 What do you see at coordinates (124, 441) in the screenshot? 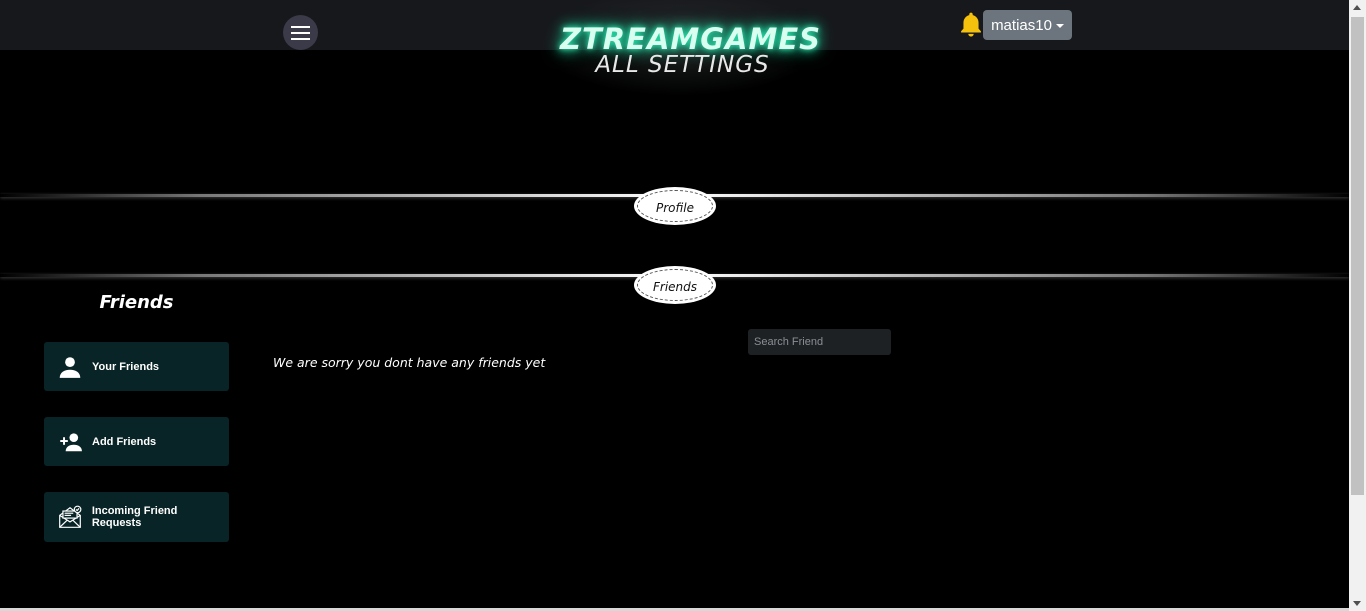
I see `add-friends-label: Add Friends` at bounding box center [124, 441].